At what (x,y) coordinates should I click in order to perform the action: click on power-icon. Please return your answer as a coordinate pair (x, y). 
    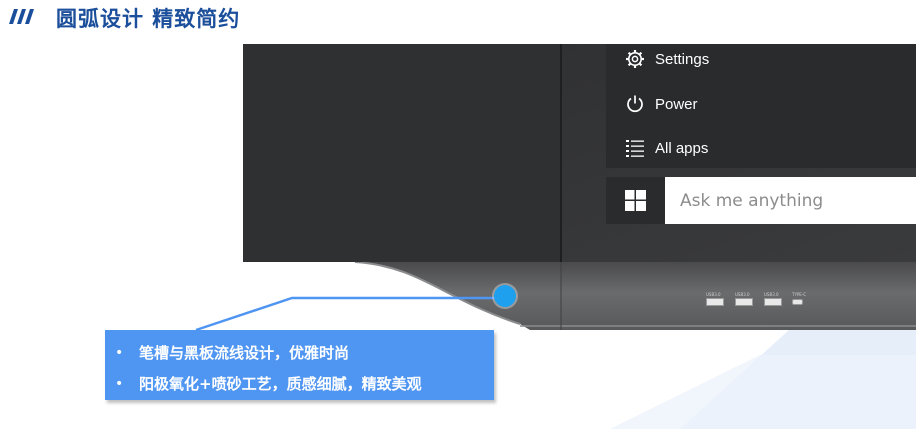
    Looking at the image, I should click on (635, 104).